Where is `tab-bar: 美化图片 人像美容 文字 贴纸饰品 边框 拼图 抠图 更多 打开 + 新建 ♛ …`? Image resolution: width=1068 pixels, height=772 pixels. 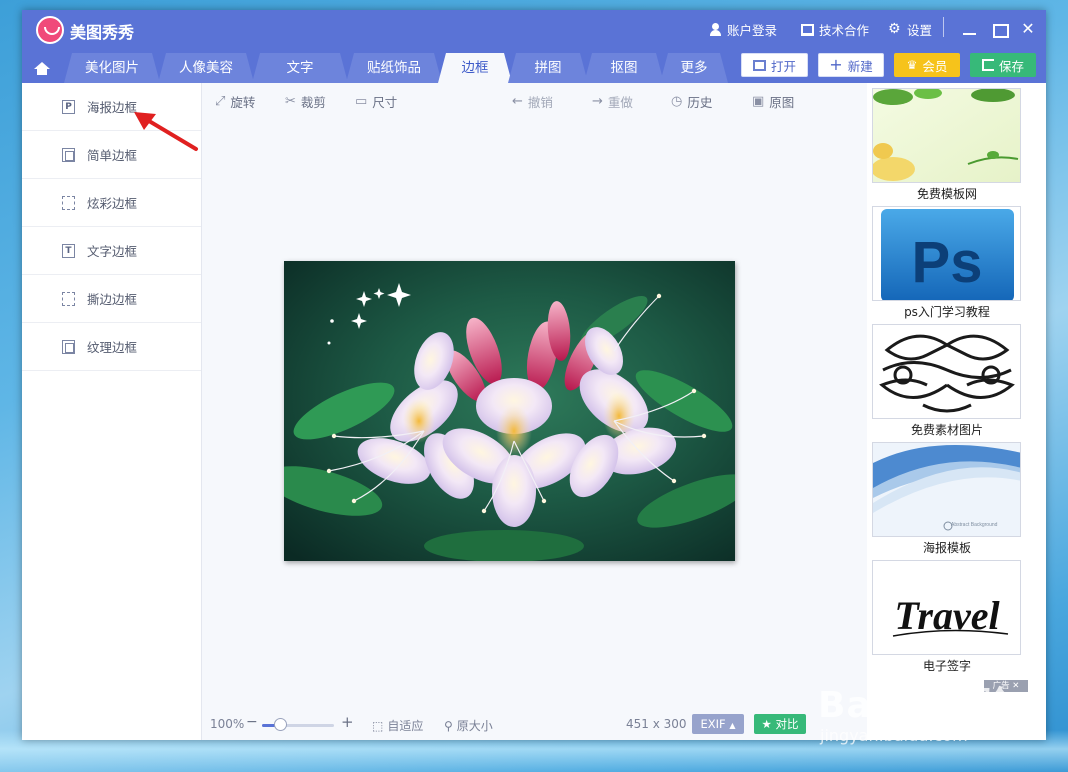
tab-bar: 美化图片 人像美容 文字 贴纸饰品 边框 拼图 抠图 更多 打开 + 新建 ♛ … is located at coordinates (534, 67).